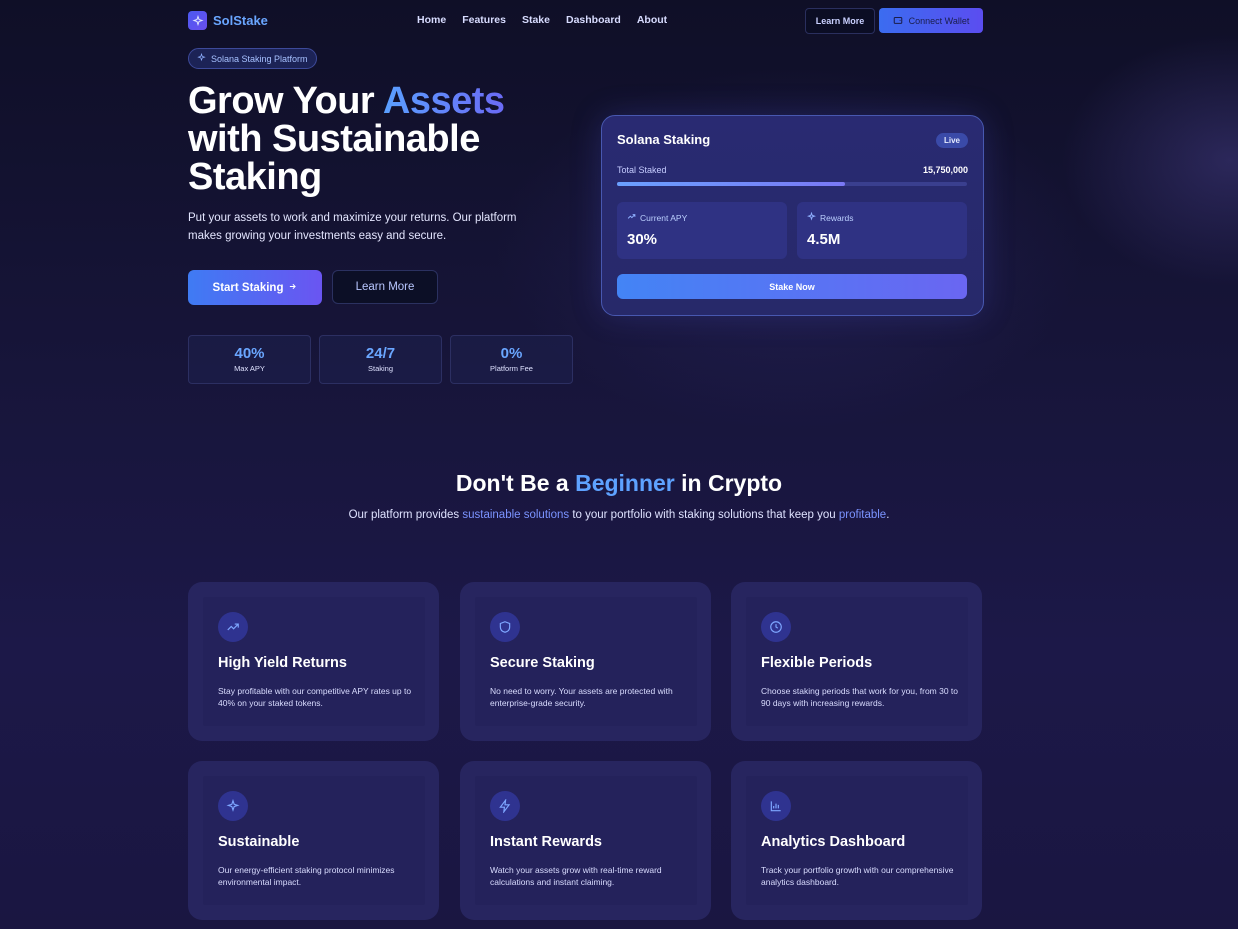  What do you see at coordinates (776, 806) in the screenshot?
I see `bar-chart-icon` at bounding box center [776, 806].